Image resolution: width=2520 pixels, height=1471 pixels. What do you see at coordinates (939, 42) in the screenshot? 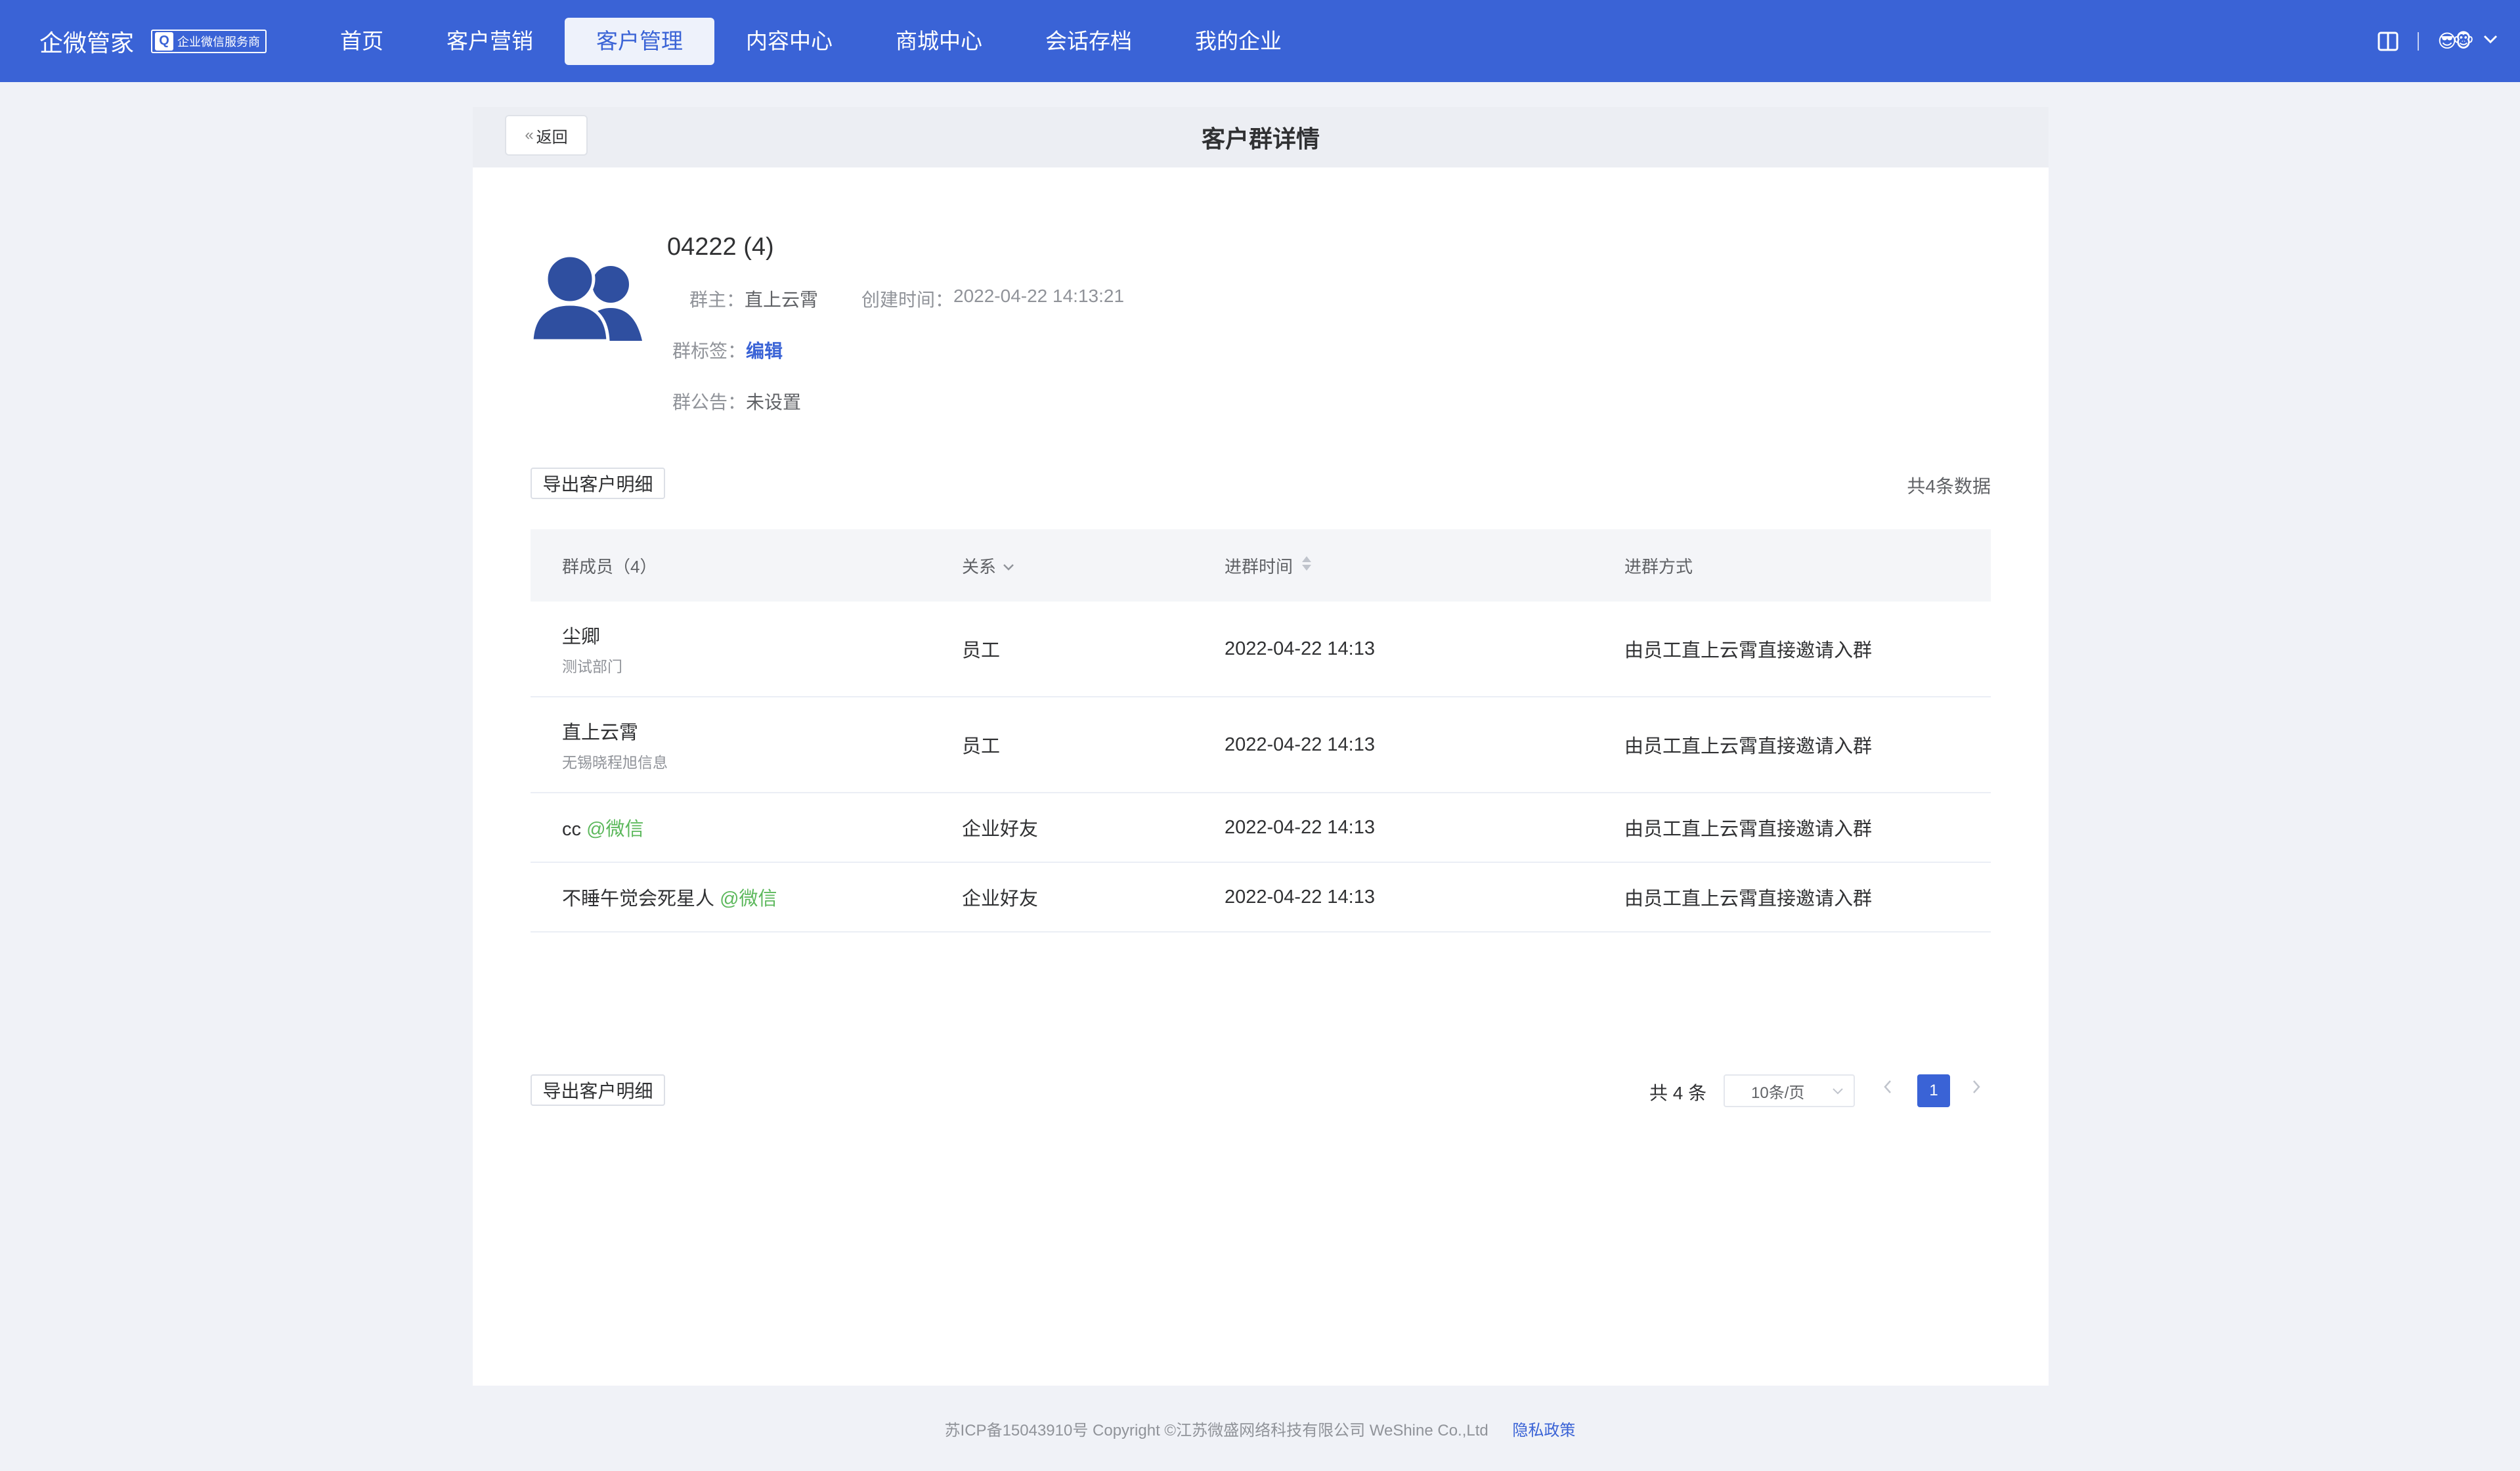
I see `nav-item-mall: 商城中心` at bounding box center [939, 42].